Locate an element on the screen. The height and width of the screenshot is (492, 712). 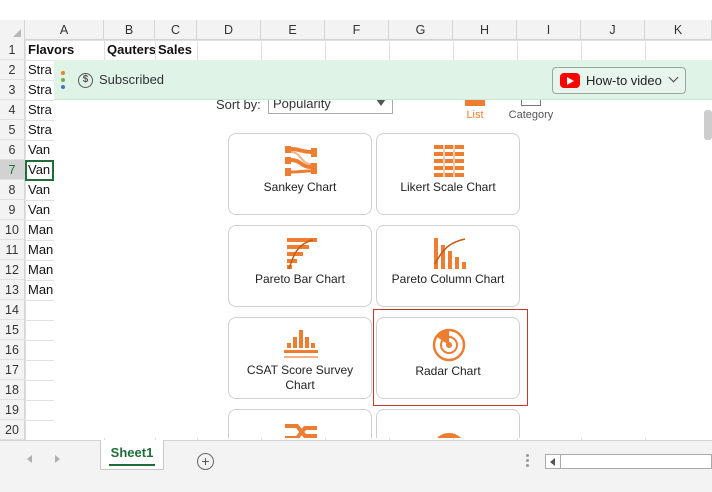
card-label: CSAT Score Survey Chart is located at coordinates (300, 377).